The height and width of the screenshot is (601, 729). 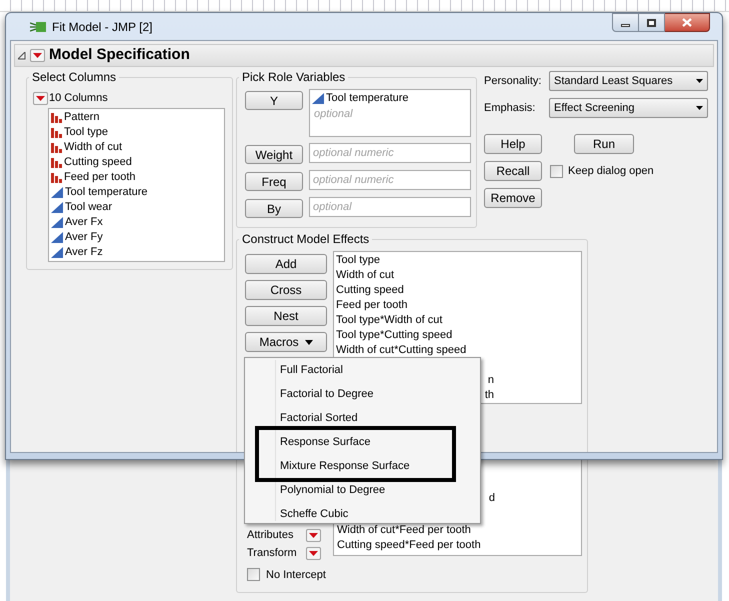 I want to click on group-title: Pick Role Variables, so click(x=293, y=77).